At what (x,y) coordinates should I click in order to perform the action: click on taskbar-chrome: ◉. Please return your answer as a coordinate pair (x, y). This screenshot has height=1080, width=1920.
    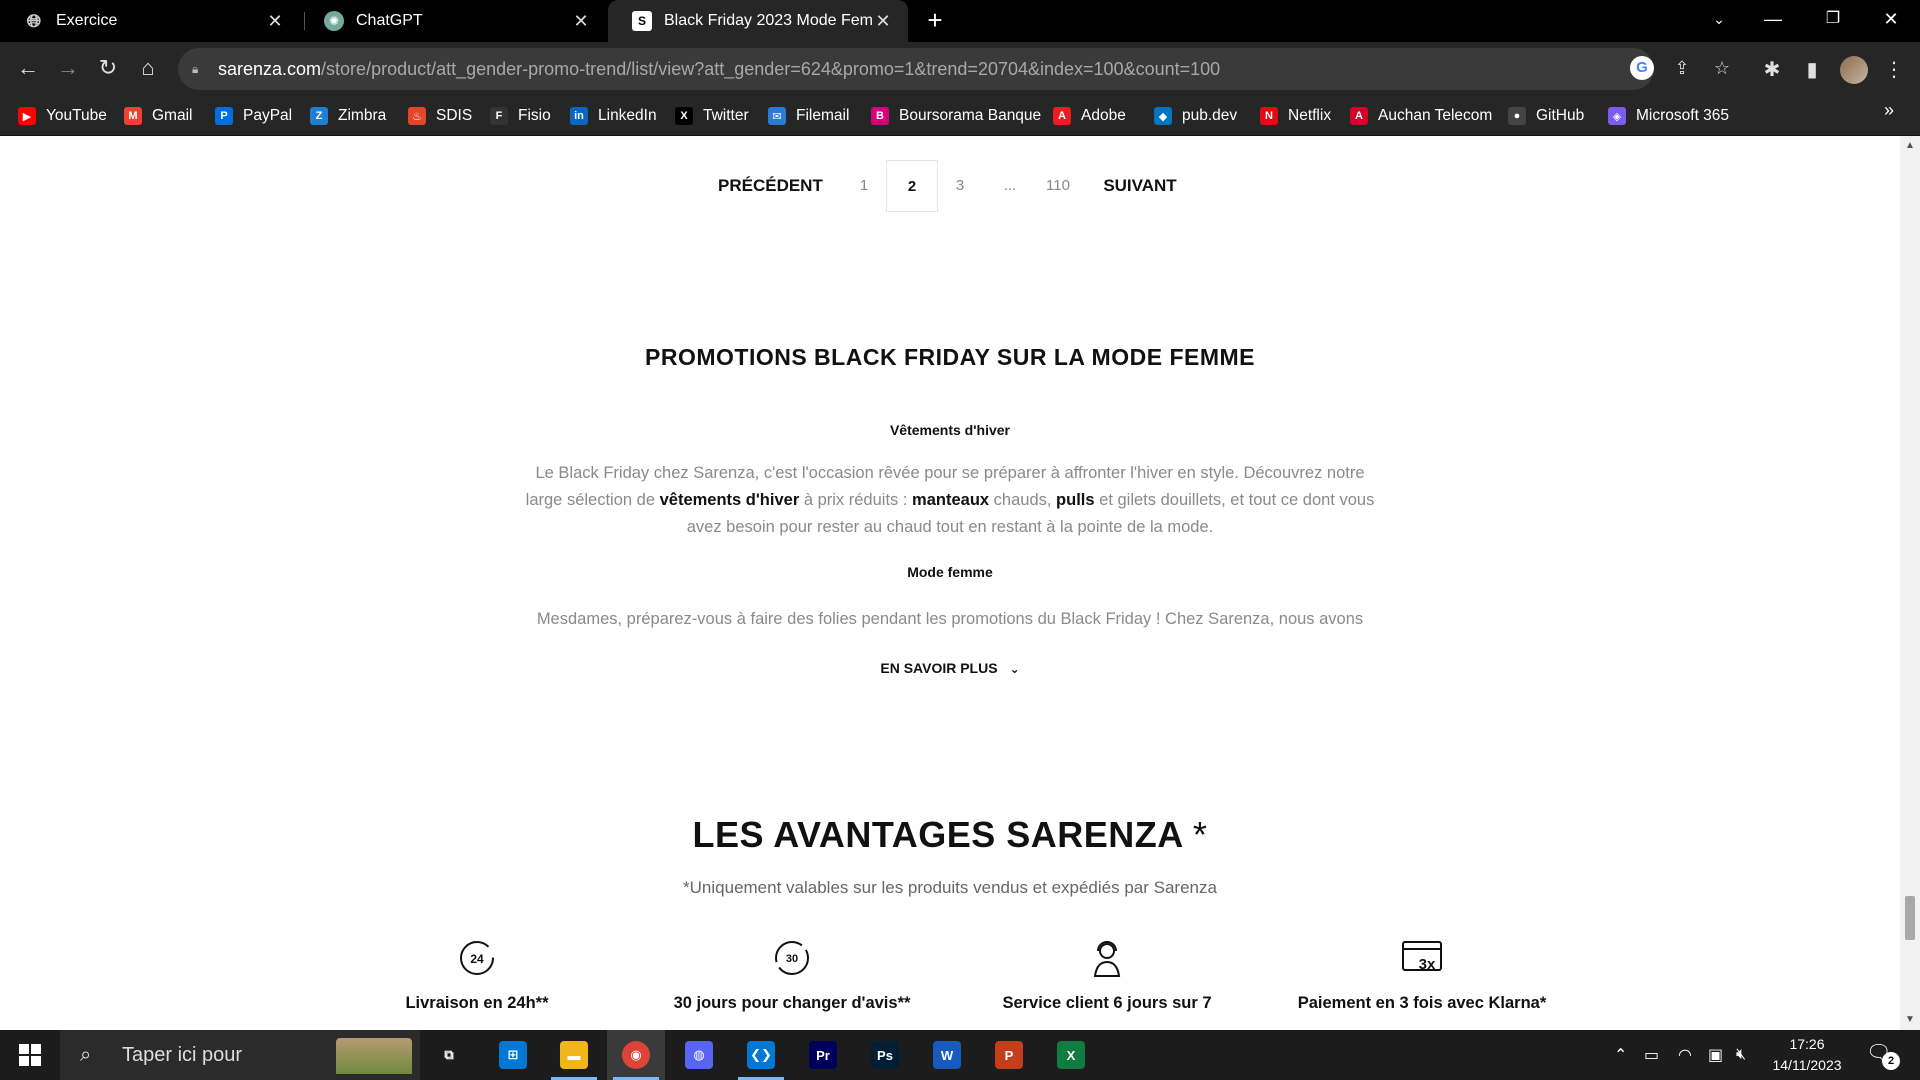
    Looking at the image, I should click on (636, 1055).